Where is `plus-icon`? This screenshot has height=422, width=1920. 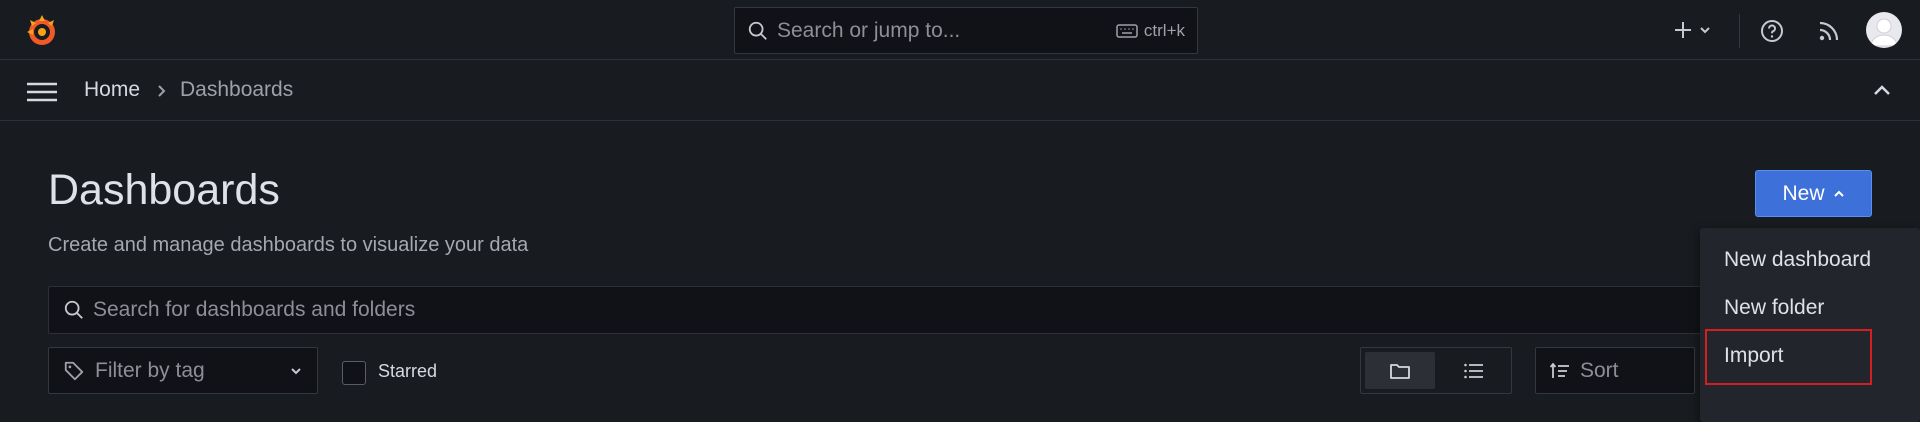 plus-icon is located at coordinates (1683, 30).